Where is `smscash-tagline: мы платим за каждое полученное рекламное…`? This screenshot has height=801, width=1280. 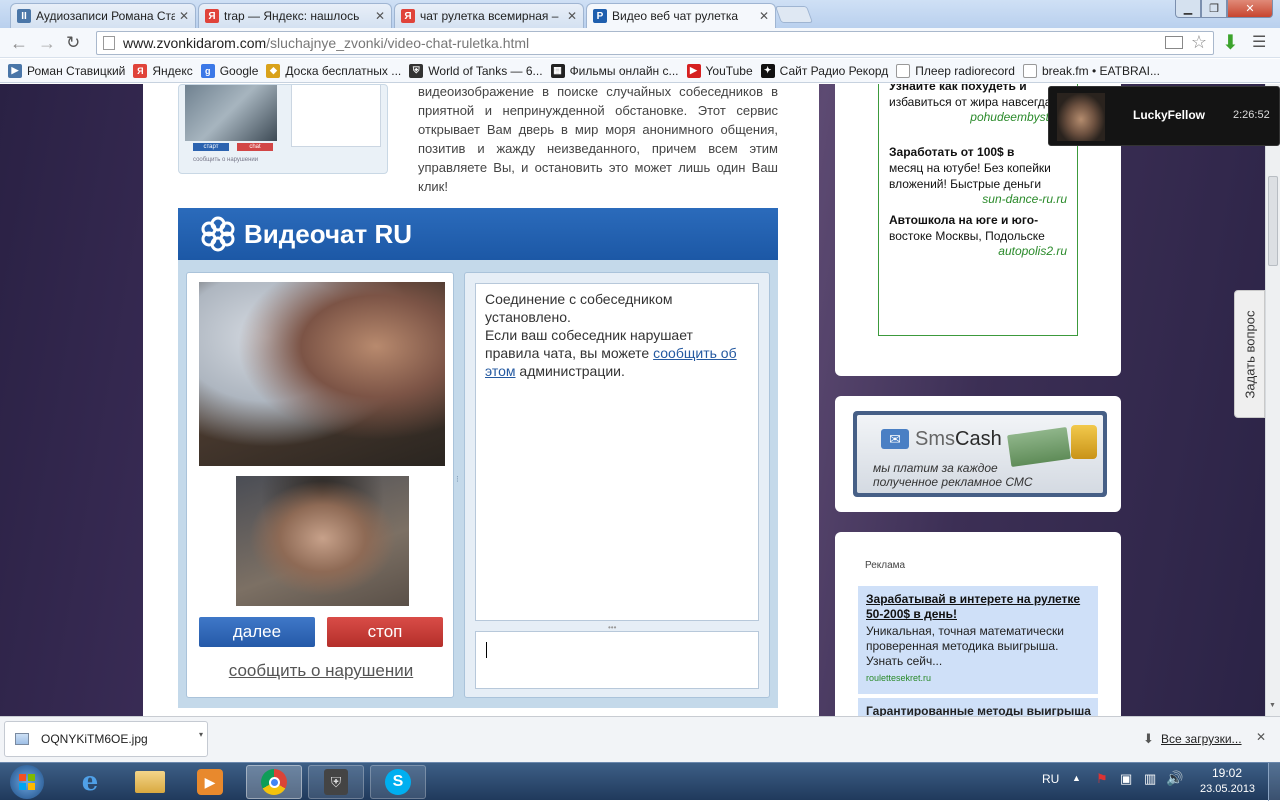 smscash-tagline: мы платим за каждое полученное рекламное… is located at coordinates (953, 475).